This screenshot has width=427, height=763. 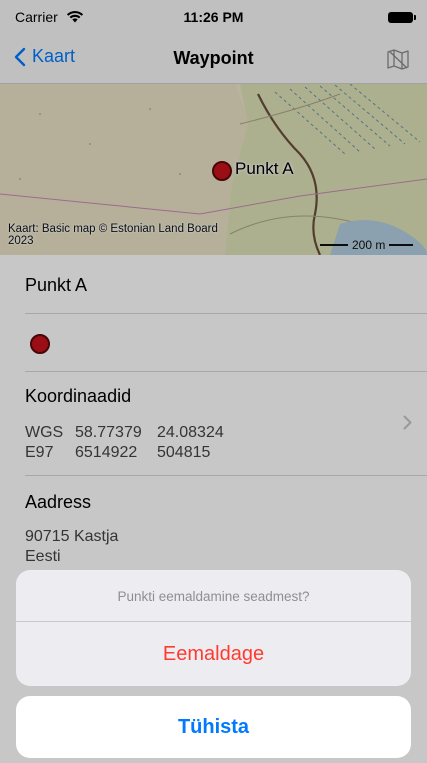 What do you see at coordinates (213, 654) in the screenshot?
I see `remove-button: Eemaldage` at bounding box center [213, 654].